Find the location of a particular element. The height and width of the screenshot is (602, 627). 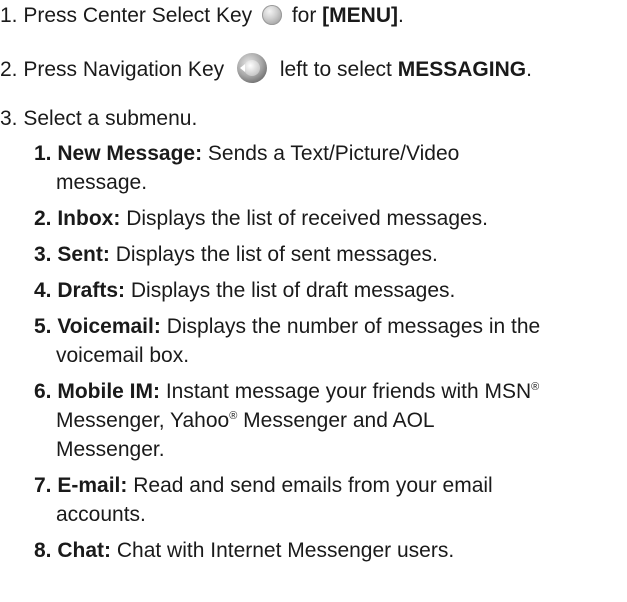

step-1-number: 1. is located at coordinates (9, 15).